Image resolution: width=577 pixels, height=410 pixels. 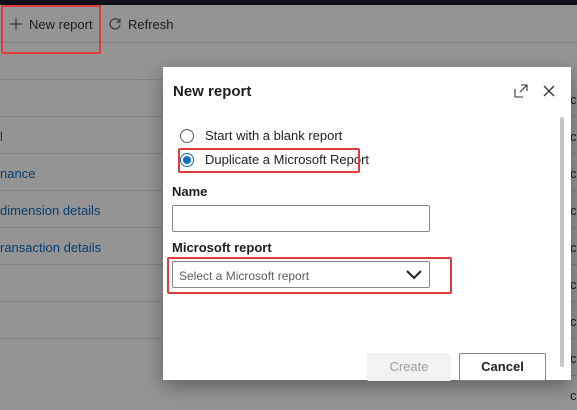 What do you see at coordinates (187, 135) in the screenshot?
I see `blank-report-radio` at bounding box center [187, 135].